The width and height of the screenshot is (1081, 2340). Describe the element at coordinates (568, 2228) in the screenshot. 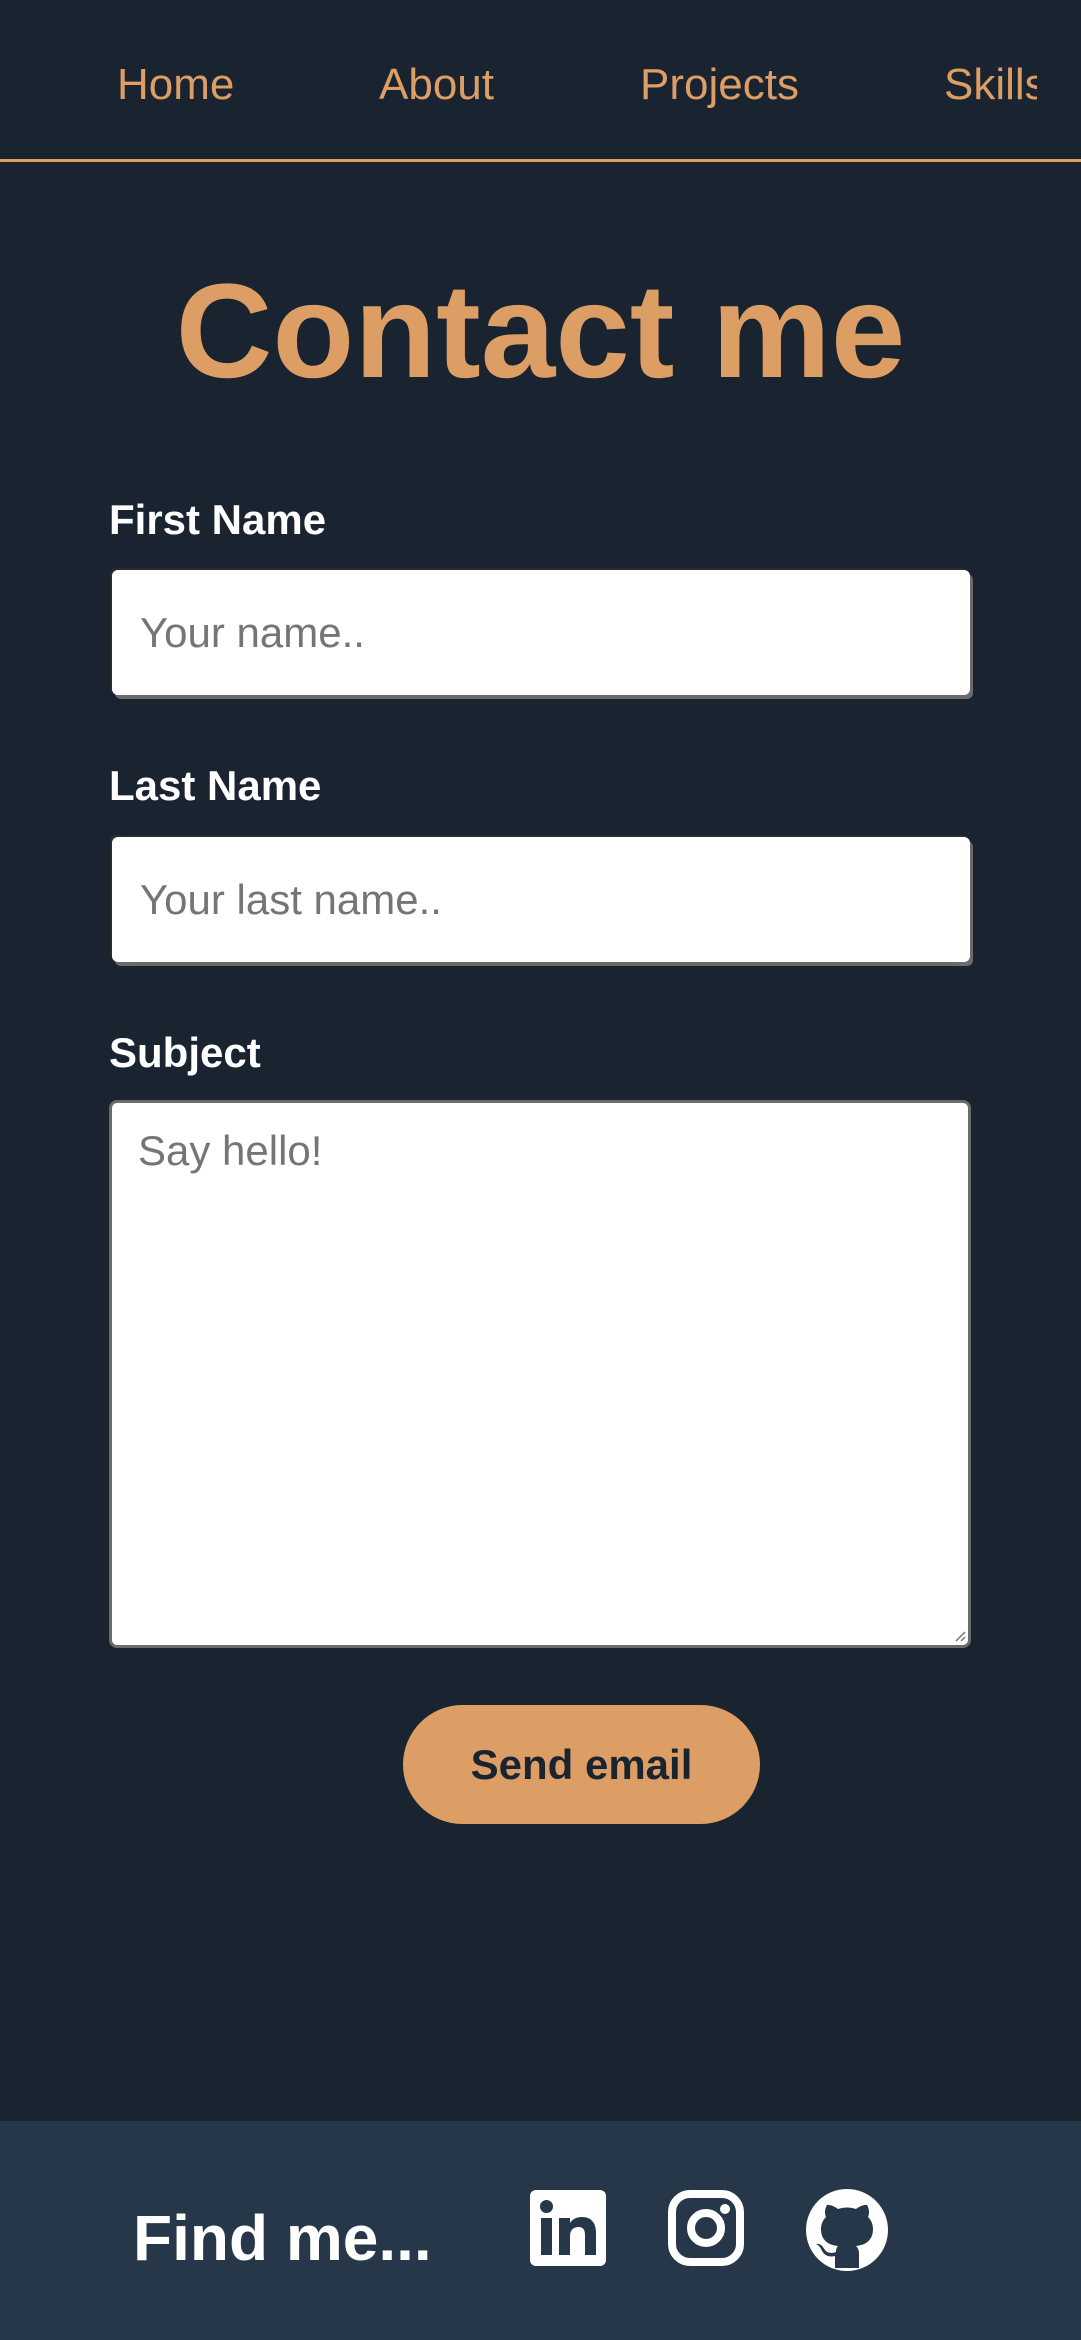

I see `linkedin-icon` at that location.